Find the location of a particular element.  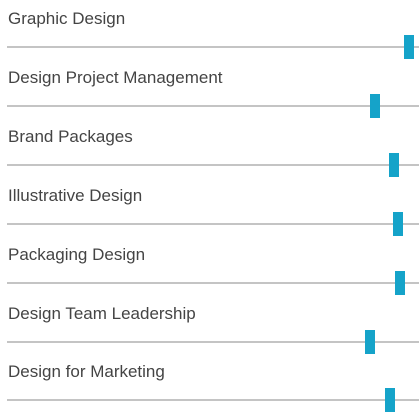

skill-label: Packaging Design is located at coordinates (77, 254).